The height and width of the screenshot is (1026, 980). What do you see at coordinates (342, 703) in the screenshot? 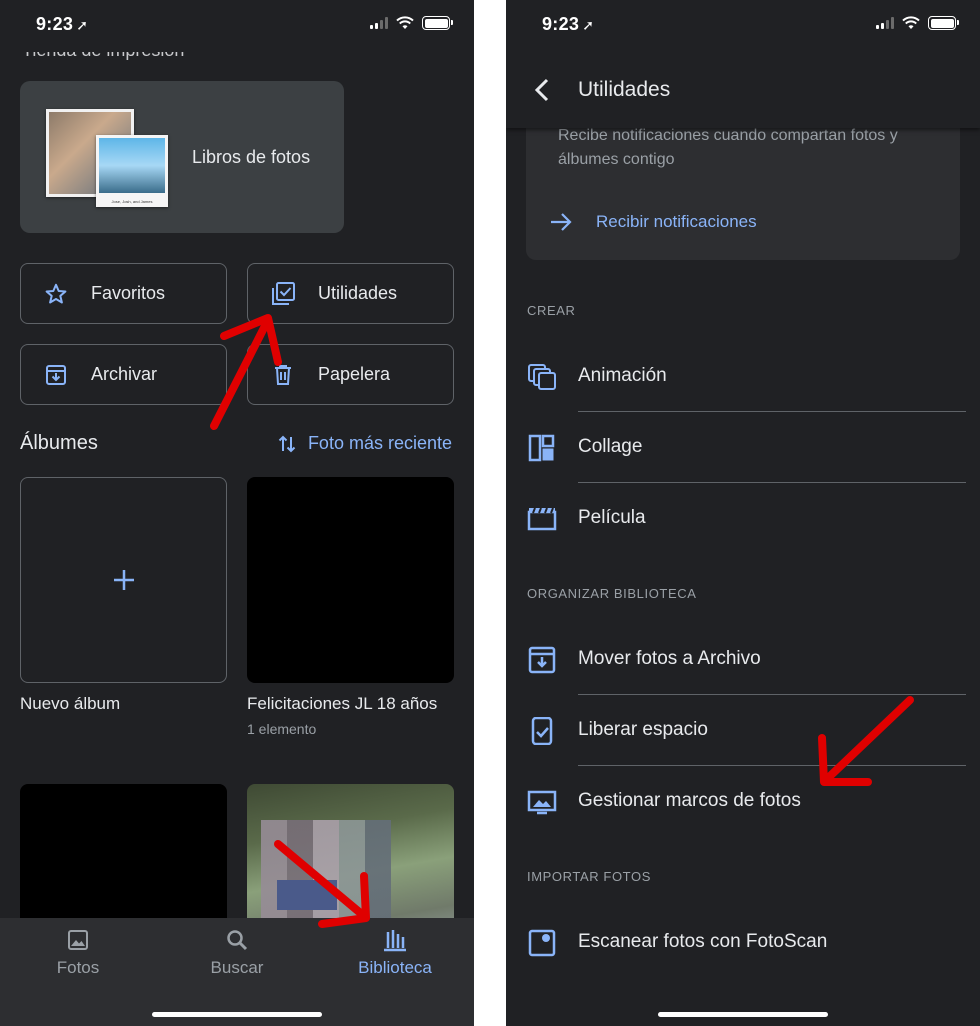
I see `album-title: Felicitaciones JL 18 años` at bounding box center [342, 703].